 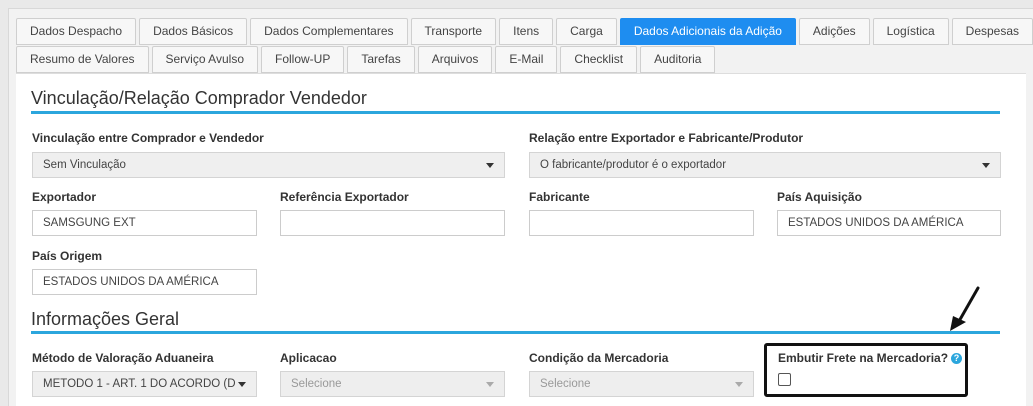 What do you see at coordinates (144, 282) in the screenshot?
I see `pais-origem-field: ESTADOS UNIDOS DA AMÉRICA` at bounding box center [144, 282].